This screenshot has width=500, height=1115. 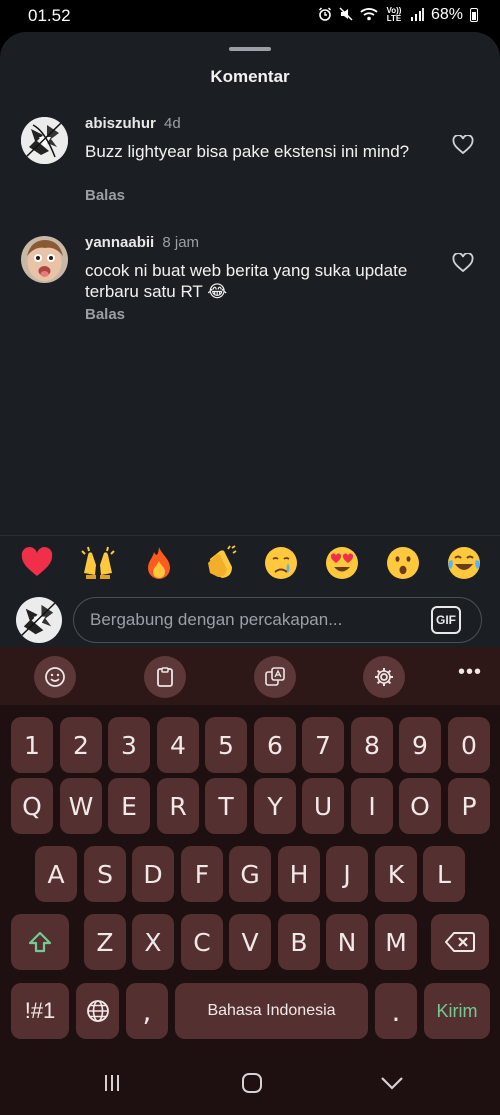 I want to click on status-bar: 01.52 Vo)) LTE 68%, so click(x=250, y=16).